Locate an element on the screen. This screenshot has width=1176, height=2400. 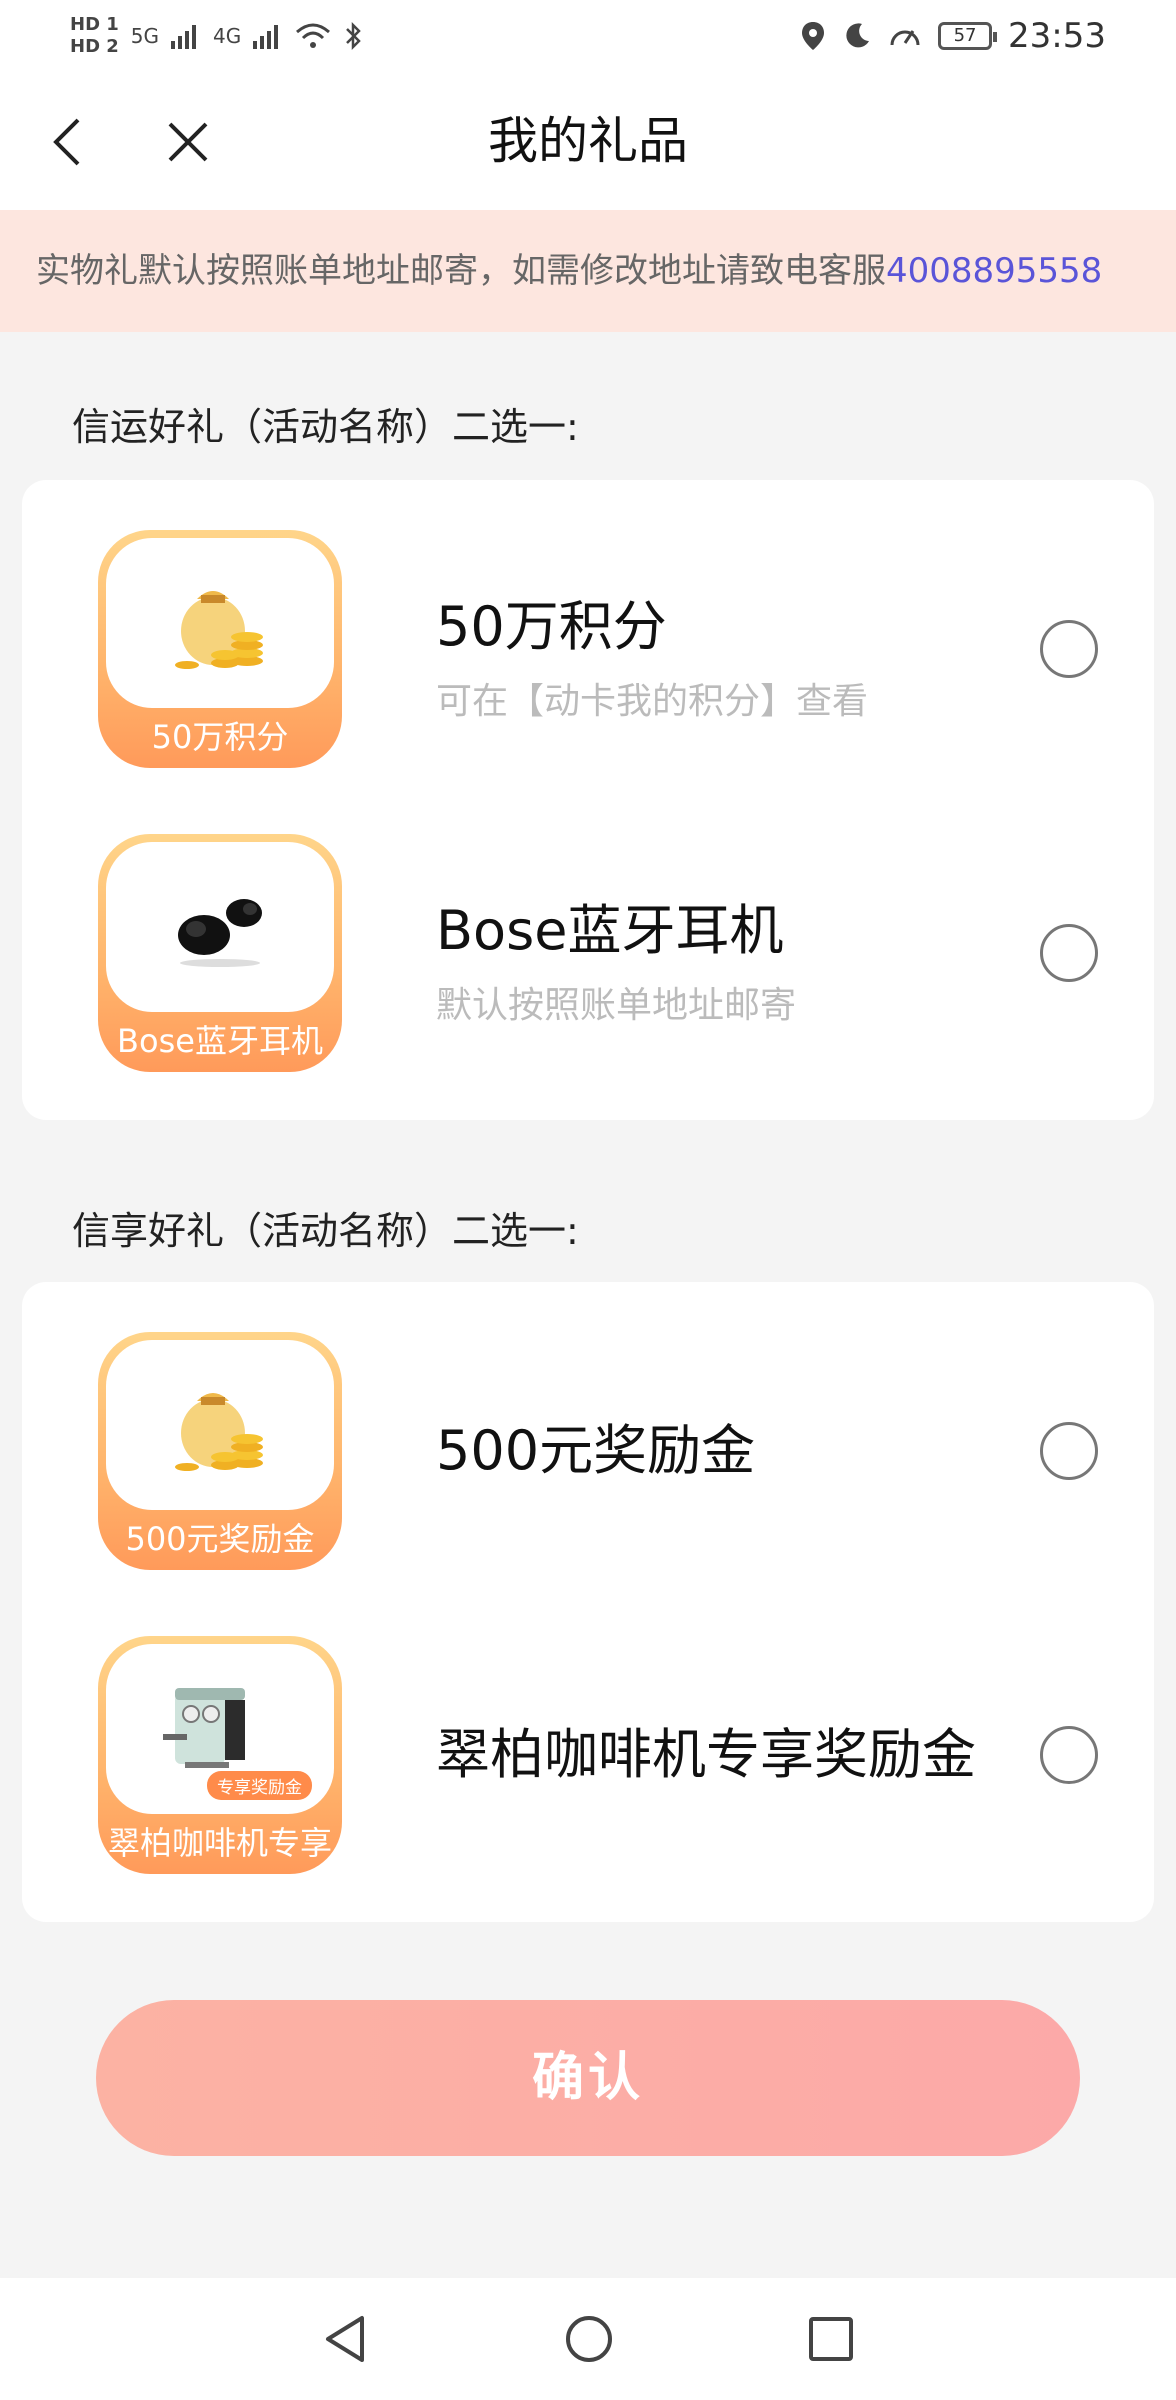
system-recents-button is located at coordinates (831, 2339).